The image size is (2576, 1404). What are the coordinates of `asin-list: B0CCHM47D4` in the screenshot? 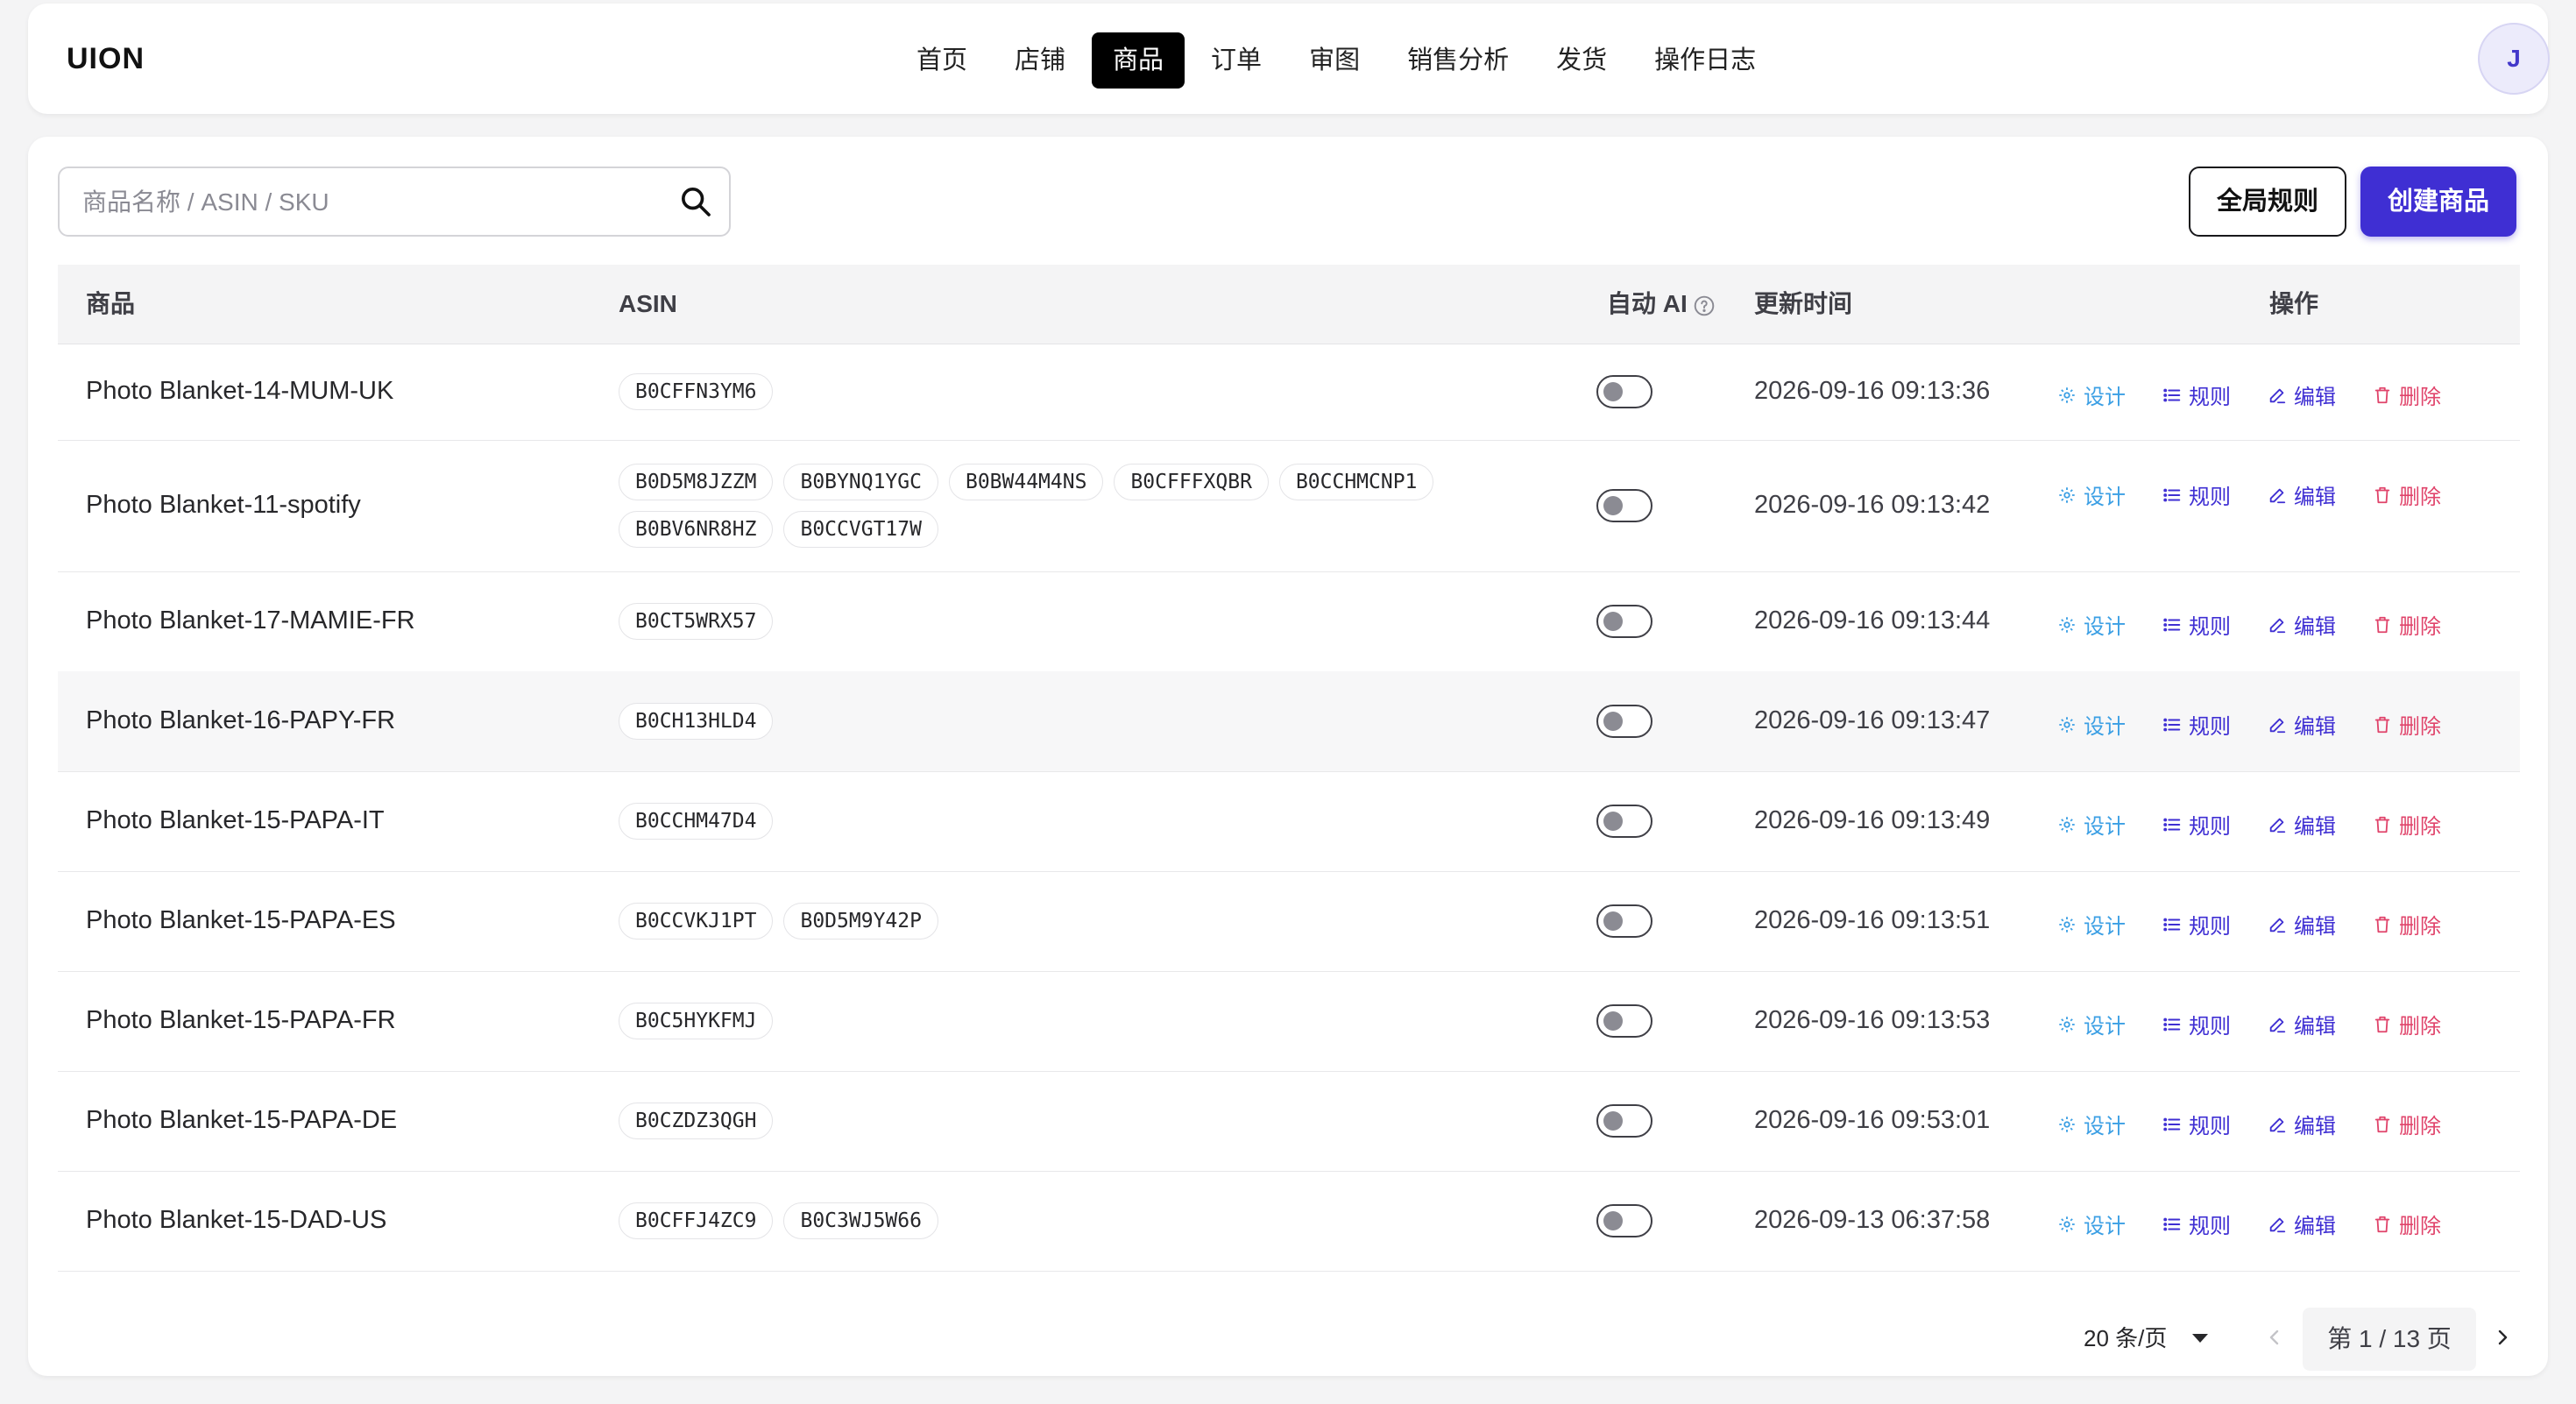 It's located at (1083, 821).